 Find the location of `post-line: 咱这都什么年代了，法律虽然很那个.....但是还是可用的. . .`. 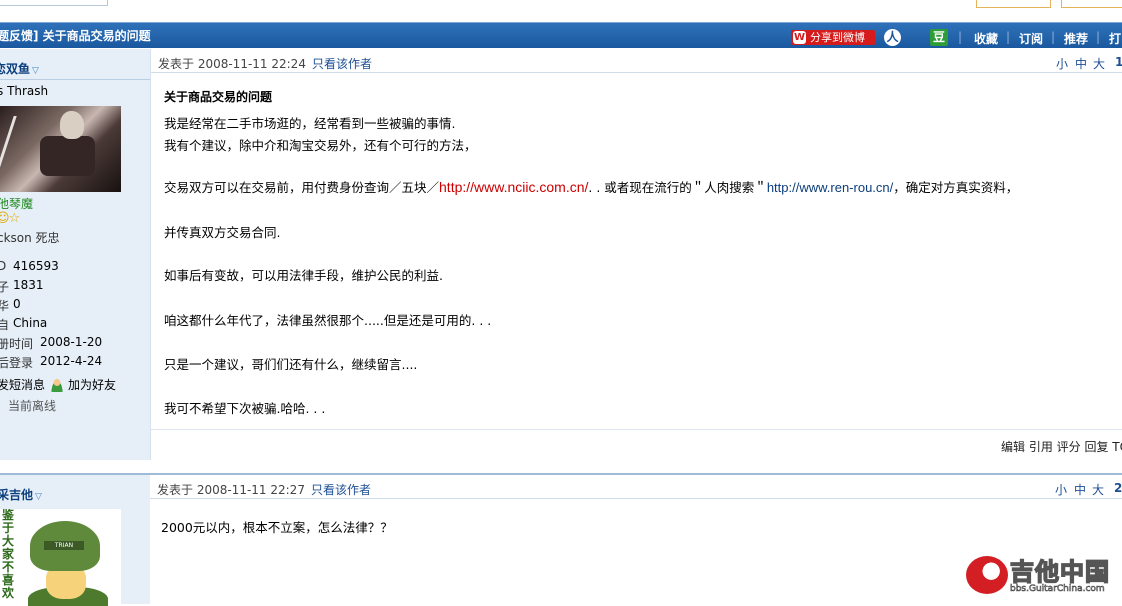

post-line: 咱这都什么年代了，法律虽然很那个.....但是还是可用的. . . is located at coordinates (328, 320).